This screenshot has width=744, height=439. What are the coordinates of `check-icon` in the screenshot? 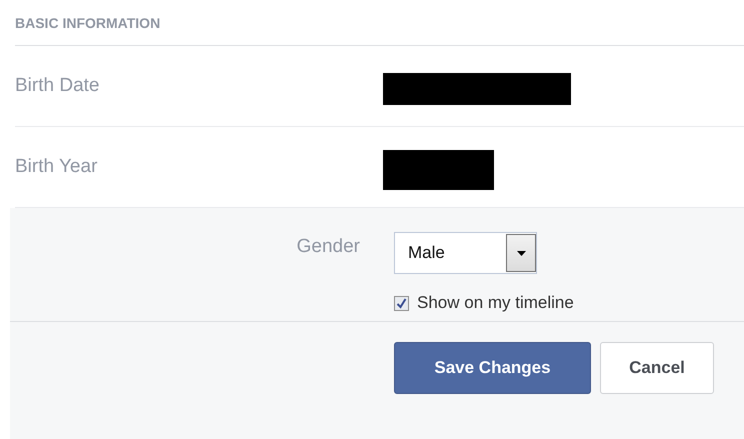 It's located at (401, 303).